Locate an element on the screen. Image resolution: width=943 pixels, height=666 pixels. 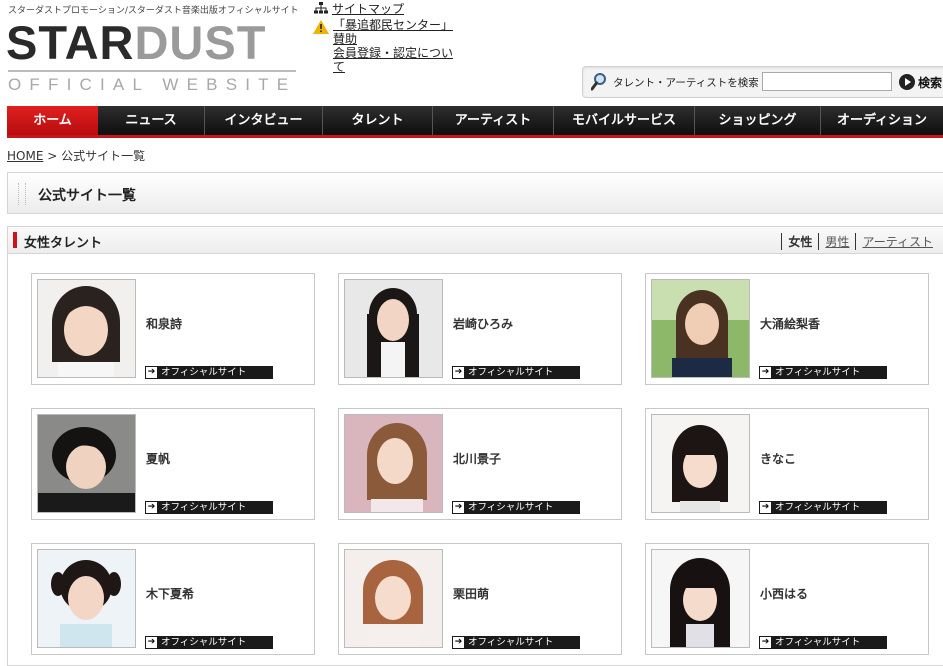
title-grip-decoration is located at coordinates (22, 194).